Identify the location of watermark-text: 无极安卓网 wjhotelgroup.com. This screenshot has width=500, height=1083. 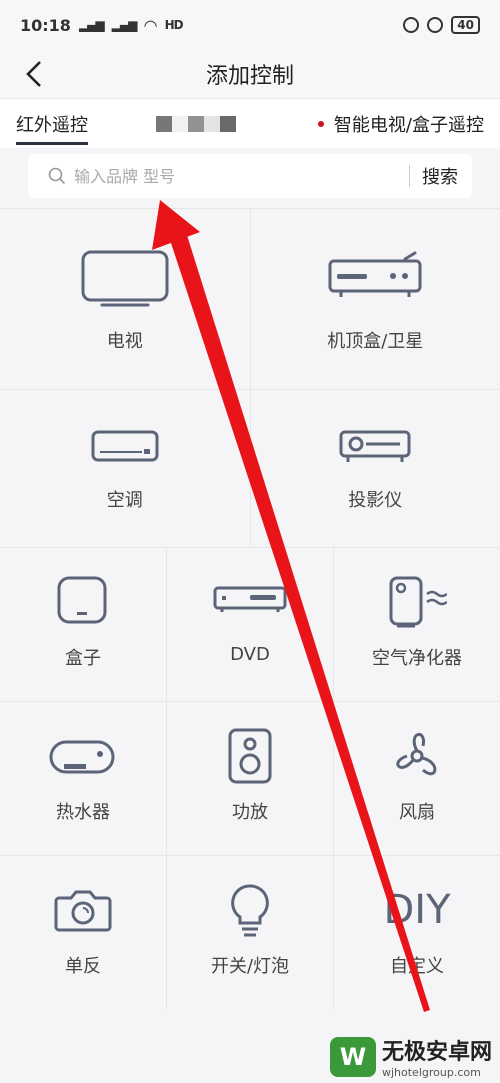
(437, 1056).